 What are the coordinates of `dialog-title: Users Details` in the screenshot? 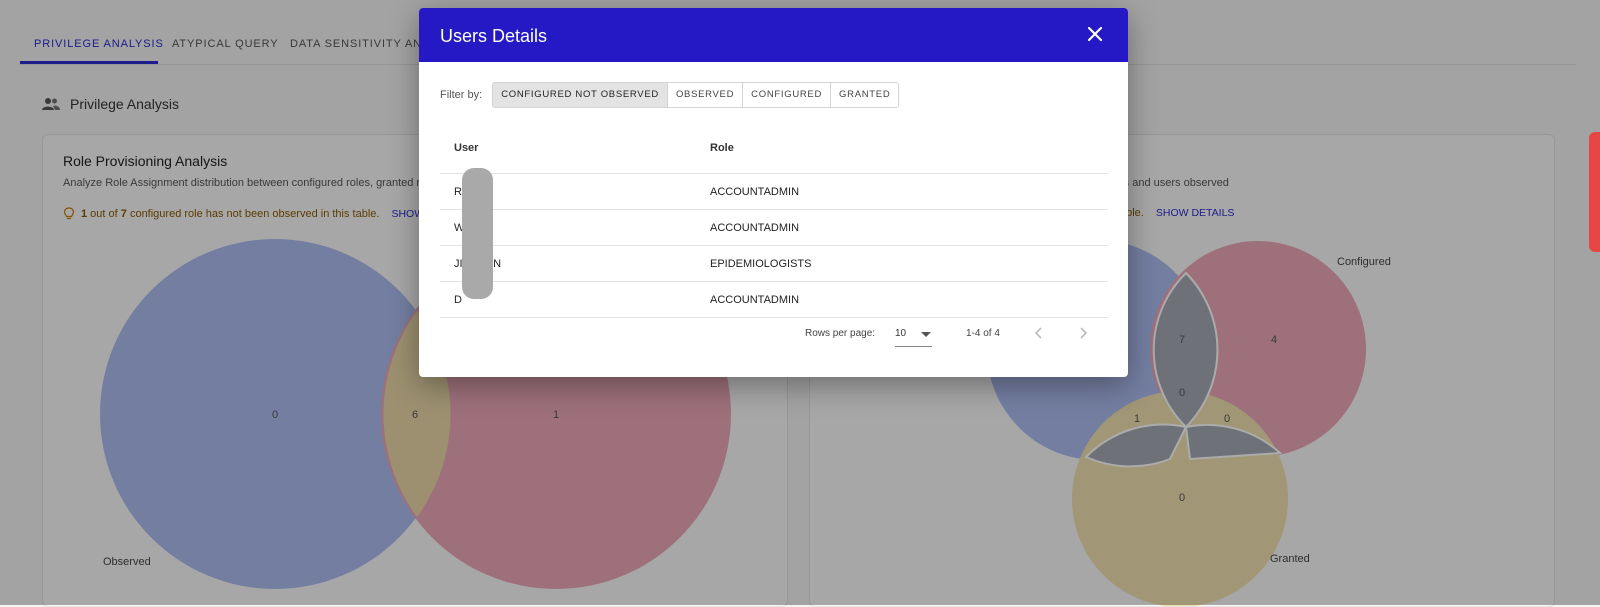 It's located at (494, 36).